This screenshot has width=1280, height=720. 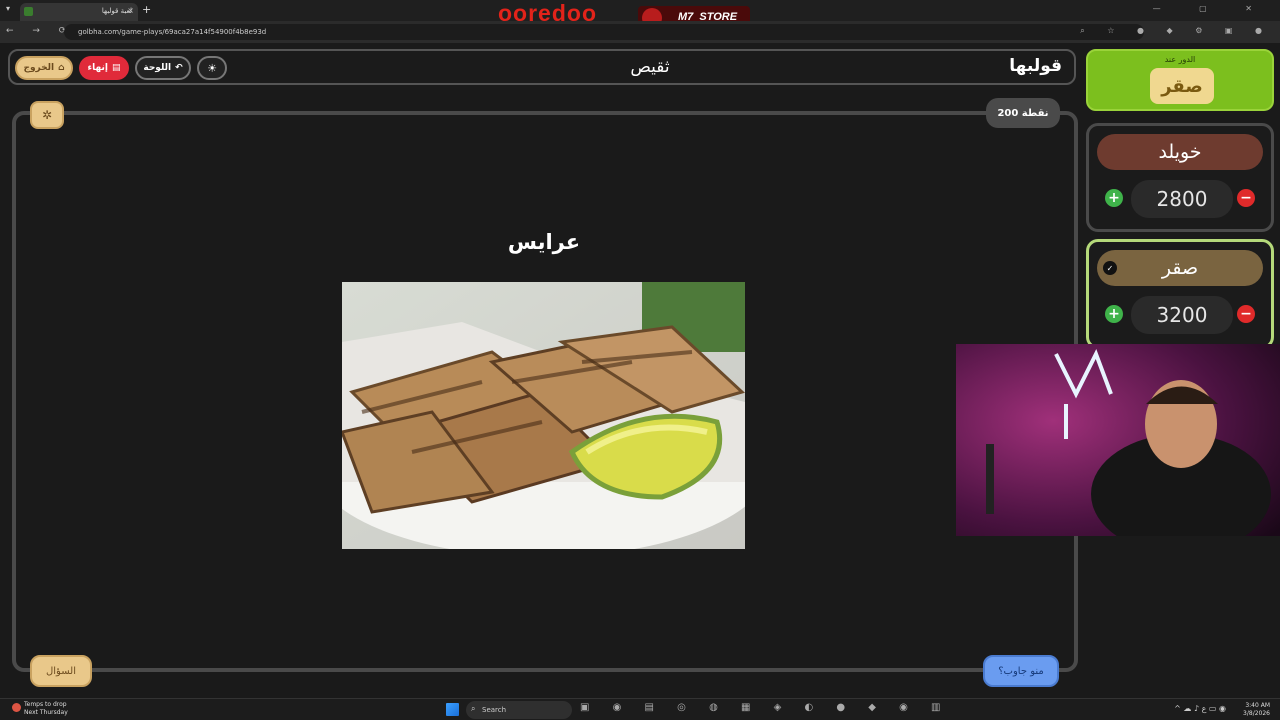 I want to click on end-game-button: إنهاء ▤, so click(x=104, y=68).